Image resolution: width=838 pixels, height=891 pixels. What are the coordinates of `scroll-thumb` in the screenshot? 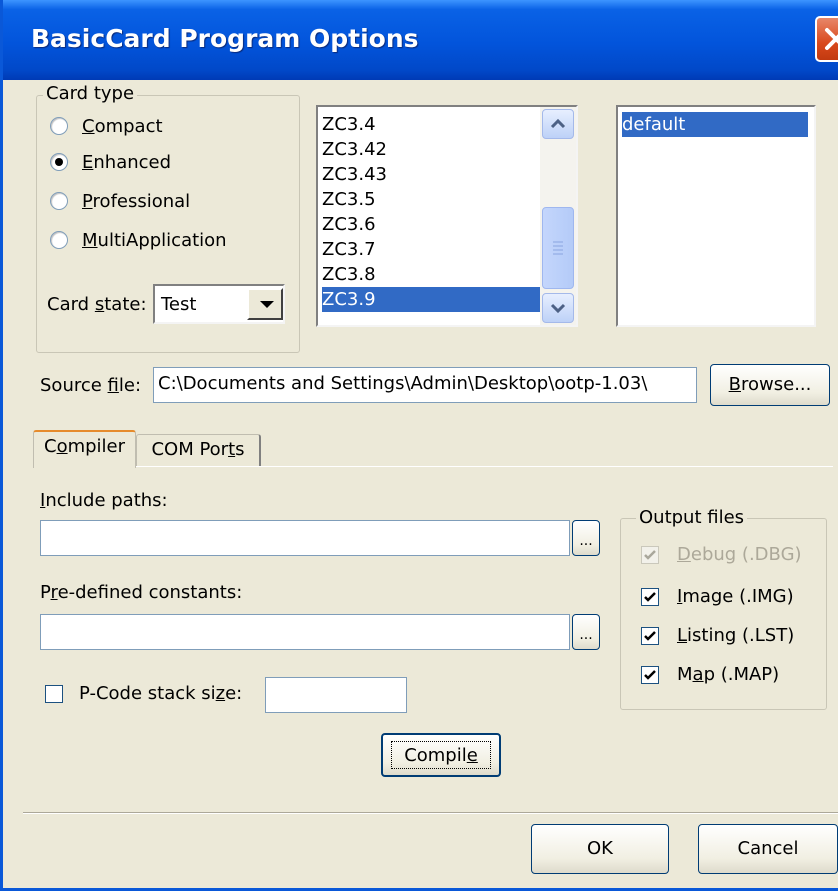 It's located at (558, 248).